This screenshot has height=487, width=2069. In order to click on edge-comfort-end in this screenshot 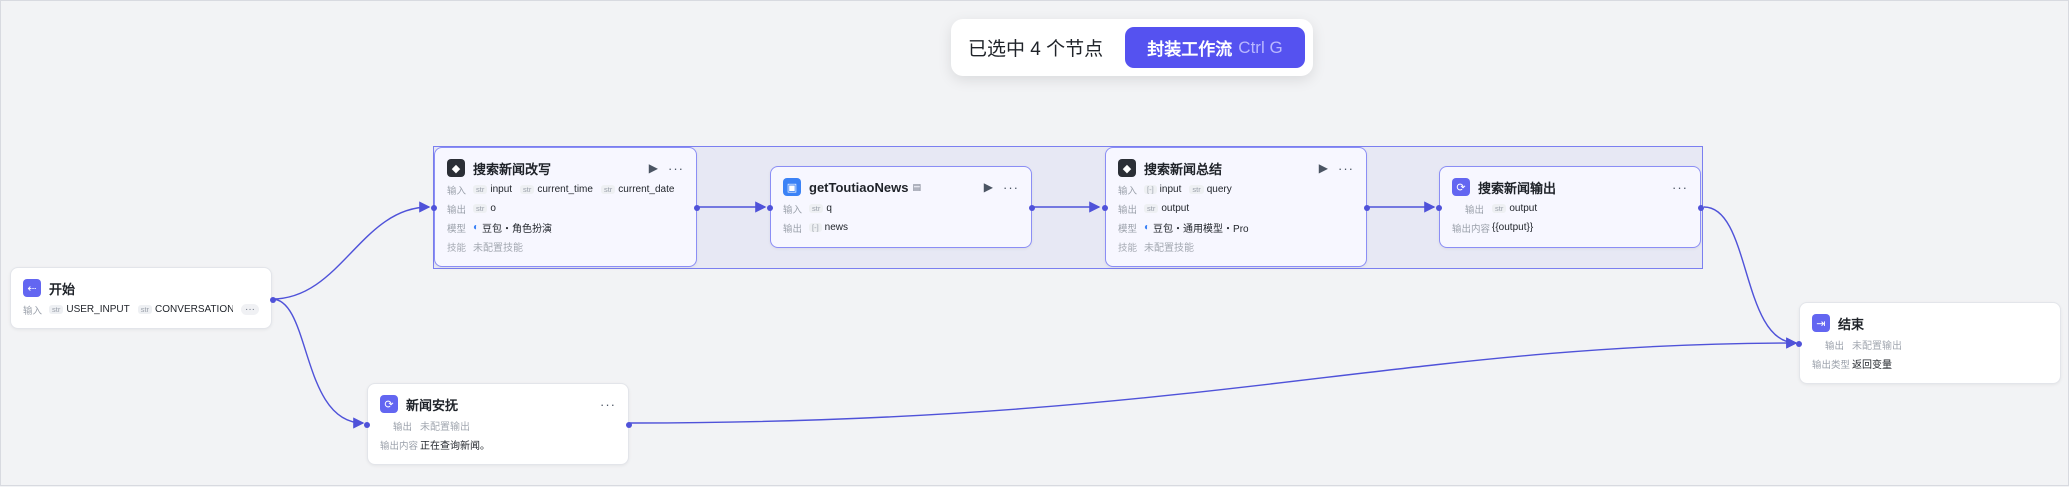, I will do `click(1213, 380)`.